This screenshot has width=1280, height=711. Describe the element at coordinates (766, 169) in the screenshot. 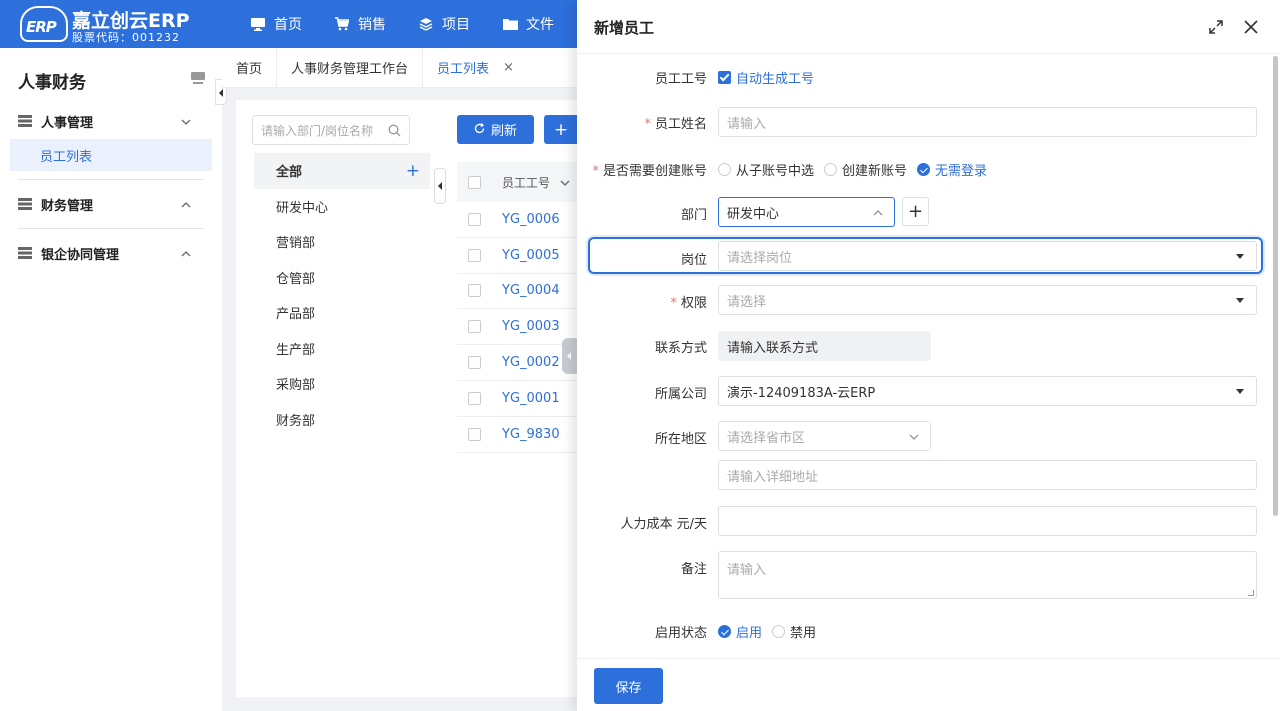

I see `radio-from-subaccount: 从子账号中选` at that location.